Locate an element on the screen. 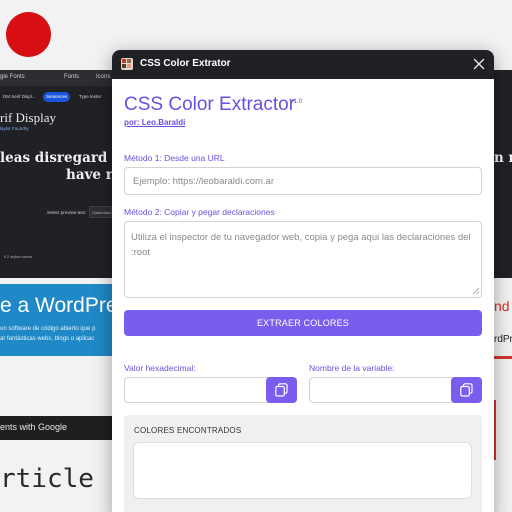 The height and width of the screenshot is (512, 512). found-colors-list is located at coordinates (302, 470).